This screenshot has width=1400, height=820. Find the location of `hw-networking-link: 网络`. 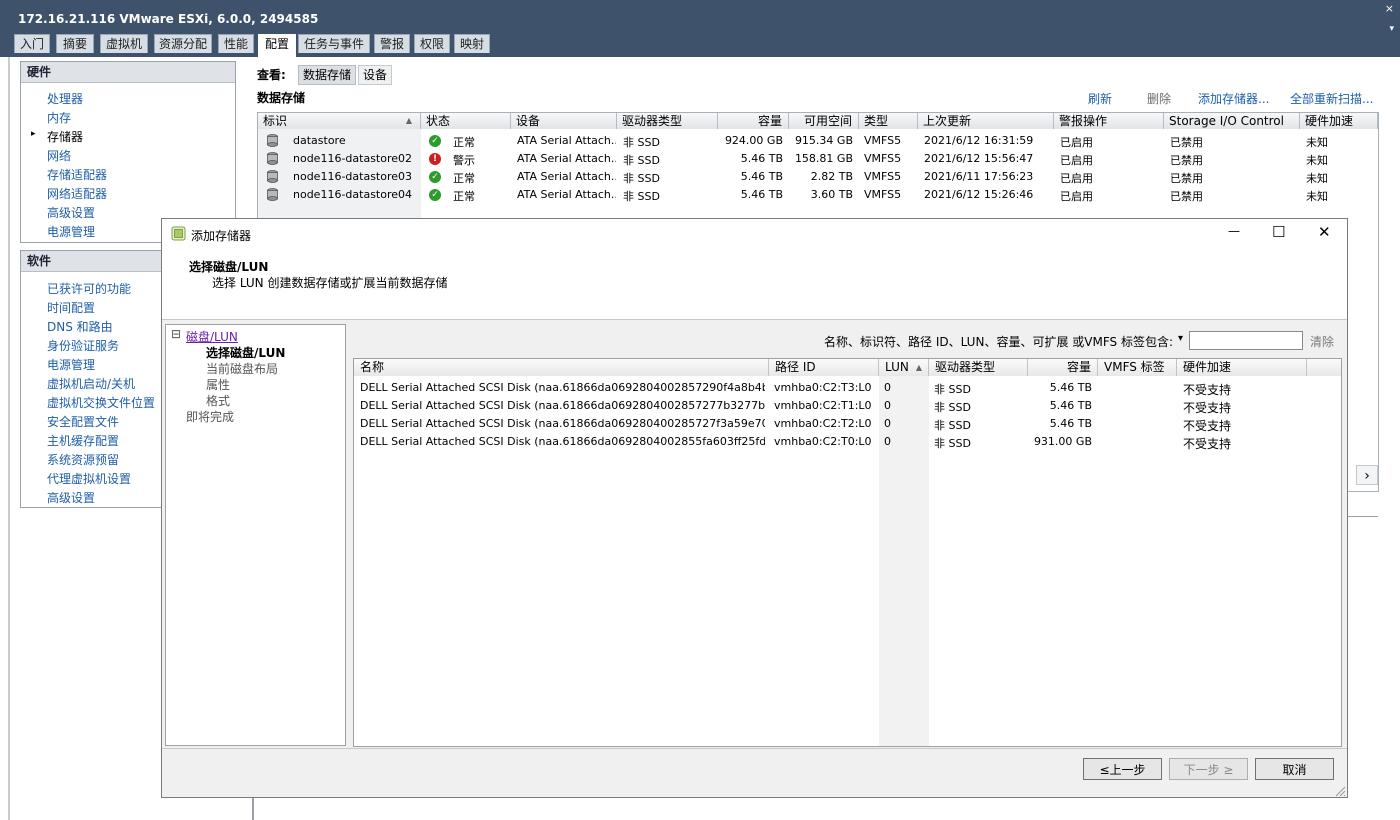

hw-networking-link: 网络 is located at coordinates (59, 155).